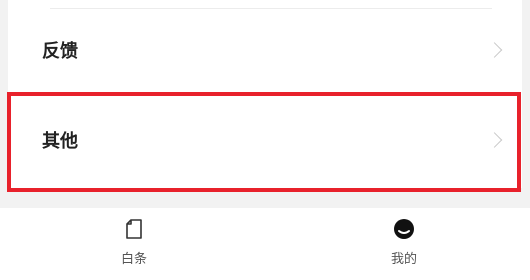 The image size is (530, 280). I want to click on tab-mine: 我的, so click(404, 242).